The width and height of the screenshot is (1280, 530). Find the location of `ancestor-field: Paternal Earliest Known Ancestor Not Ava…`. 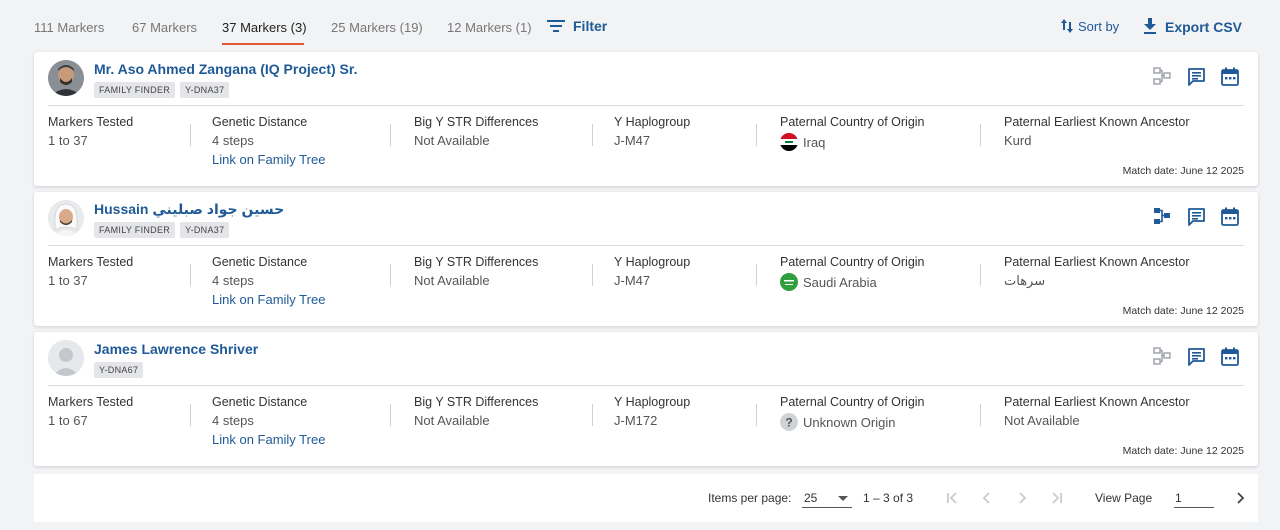

ancestor-field: Paternal Earliest Known Ancestor Not Ava… is located at coordinates (1097, 411).